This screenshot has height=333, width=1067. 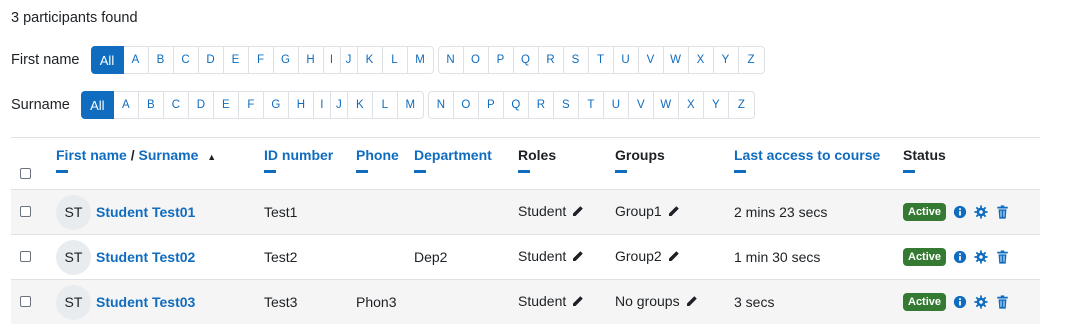 What do you see at coordinates (466, 105) in the screenshot?
I see `surname-letter-o: O` at bounding box center [466, 105].